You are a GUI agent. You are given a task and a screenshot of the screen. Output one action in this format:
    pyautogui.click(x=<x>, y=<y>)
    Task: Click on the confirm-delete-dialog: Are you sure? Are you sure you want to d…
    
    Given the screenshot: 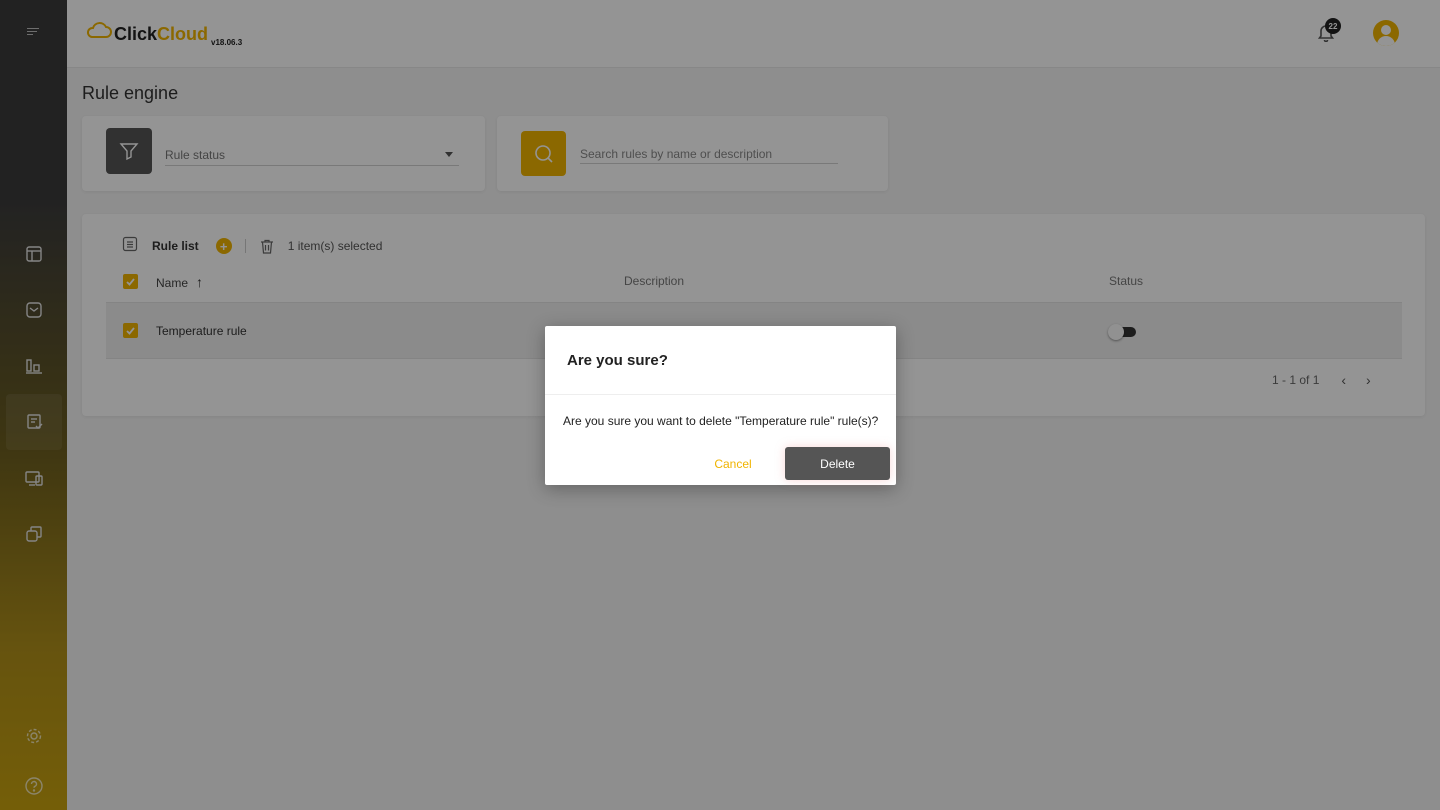 What is the action you would take?
    pyautogui.click(x=720, y=405)
    